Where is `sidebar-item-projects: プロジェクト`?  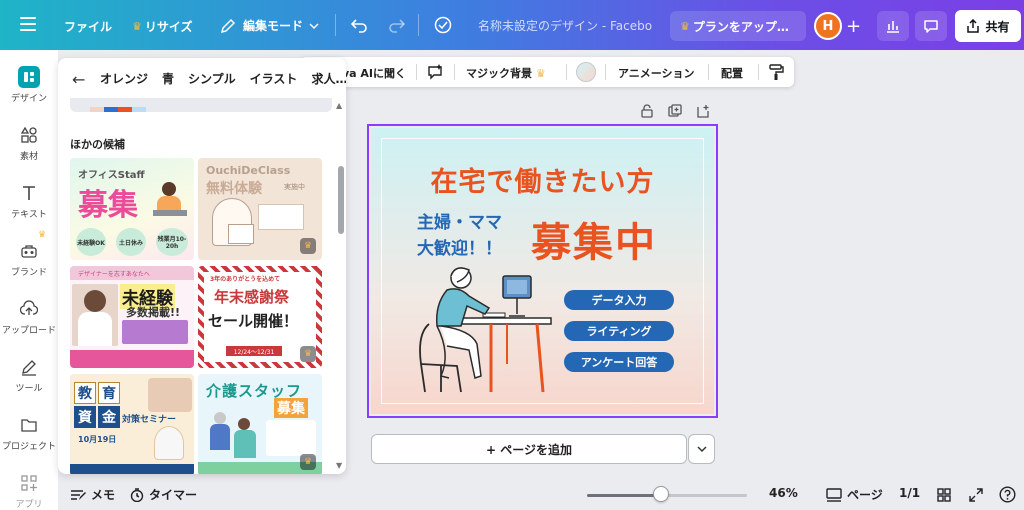 sidebar-item-projects: プロジェクト is located at coordinates (29, 433).